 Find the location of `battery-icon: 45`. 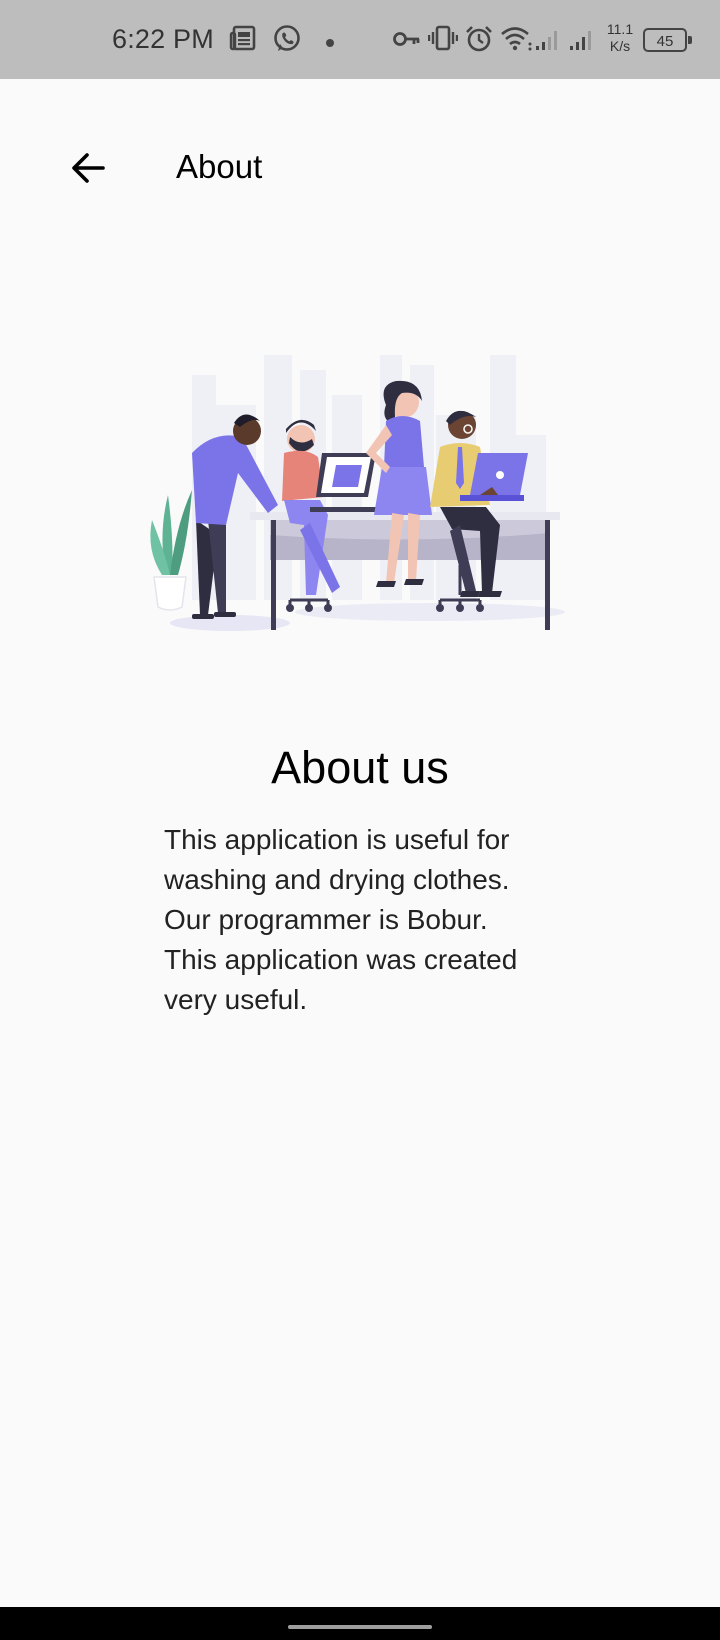

battery-icon: 45 is located at coordinates (667, 40).